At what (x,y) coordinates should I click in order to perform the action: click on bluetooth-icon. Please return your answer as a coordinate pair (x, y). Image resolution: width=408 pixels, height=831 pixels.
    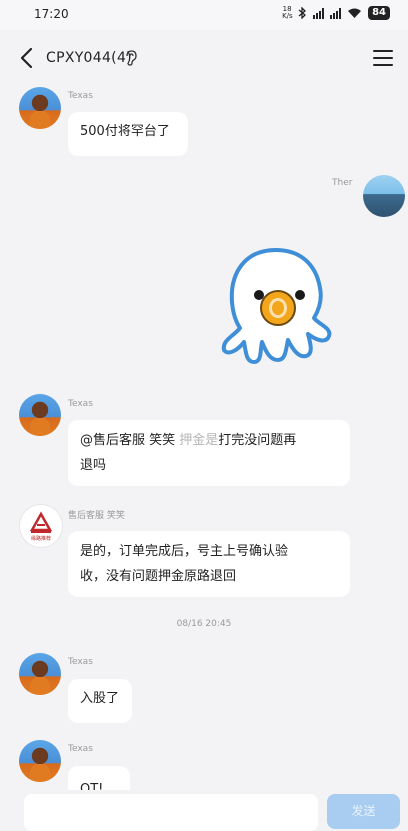
    Looking at the image, I should click on (302, 13).